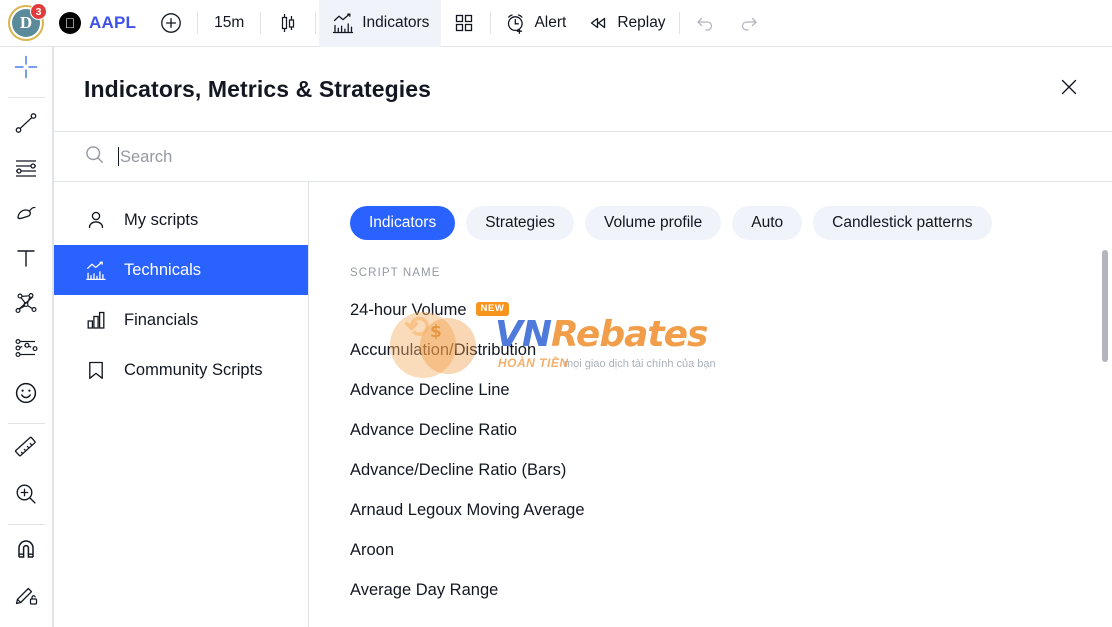 The image size is (1112, 627). What do you see at coordinates (372, 549) in the screenshot?
I see `script-name: Aroon` at bounding box center [372, 549].